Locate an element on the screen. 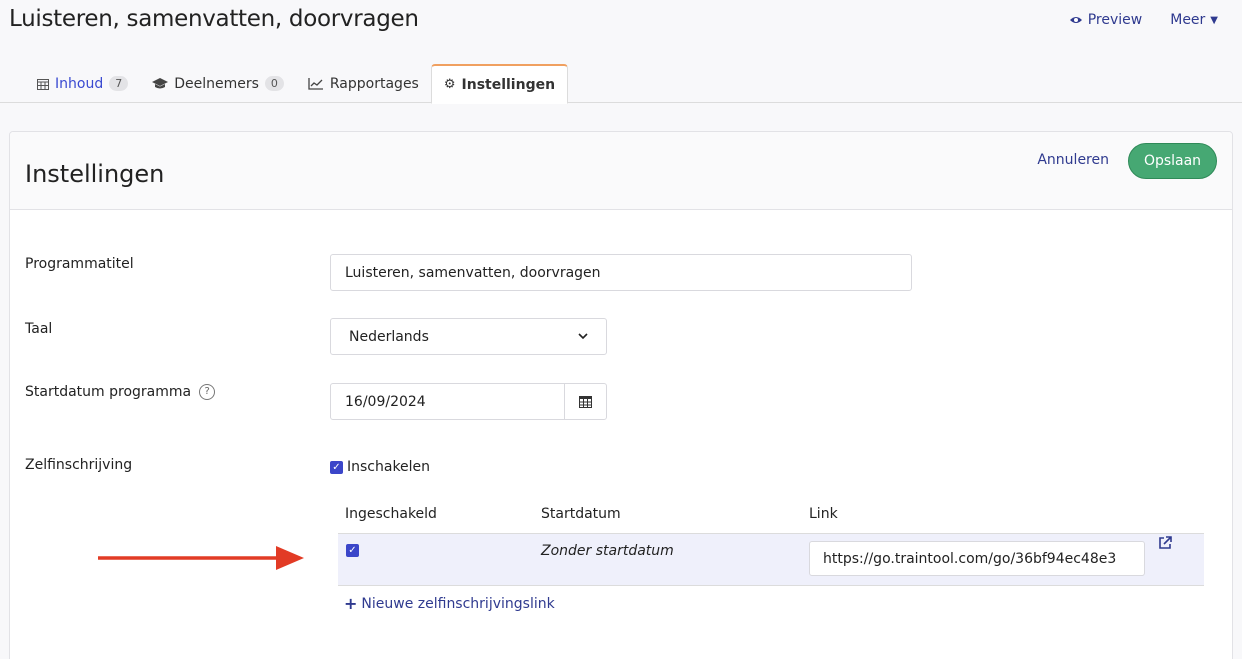  self-enroll-enable-label: Inschakelen is located at coordinates (389, 467).